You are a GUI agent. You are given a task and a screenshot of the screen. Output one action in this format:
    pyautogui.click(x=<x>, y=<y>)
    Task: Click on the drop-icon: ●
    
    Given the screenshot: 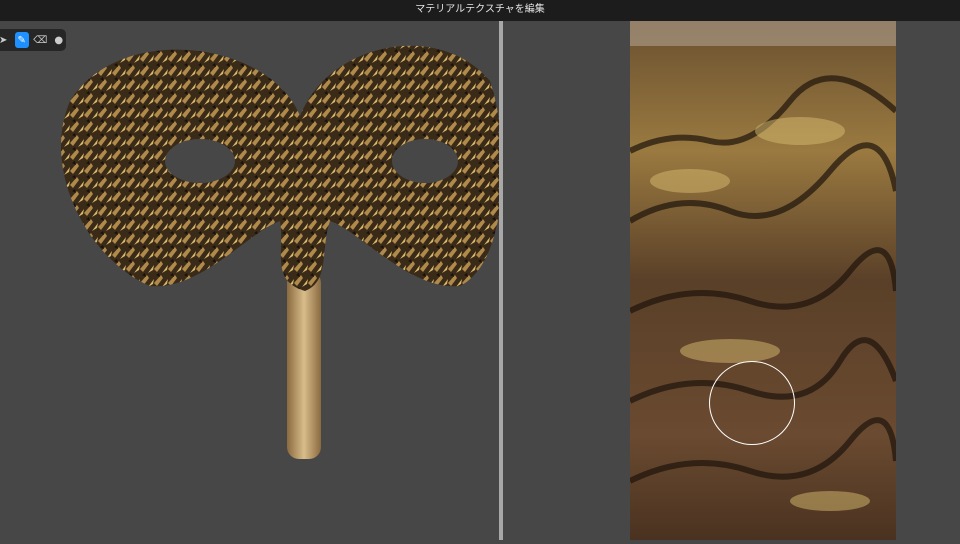 What is the action you would take?
    pyautogui.click(x=59, y=40)
    